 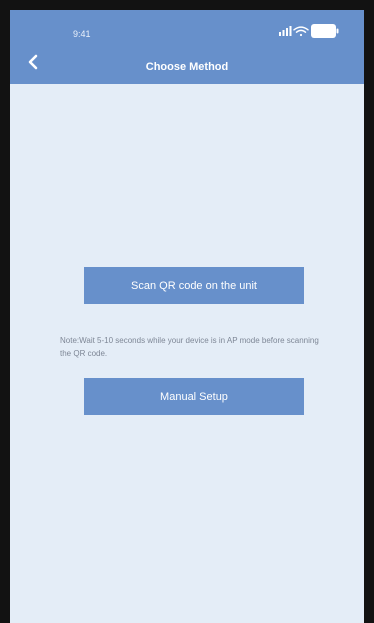 I want to click on signal-icon, so click(x=285, y=31).